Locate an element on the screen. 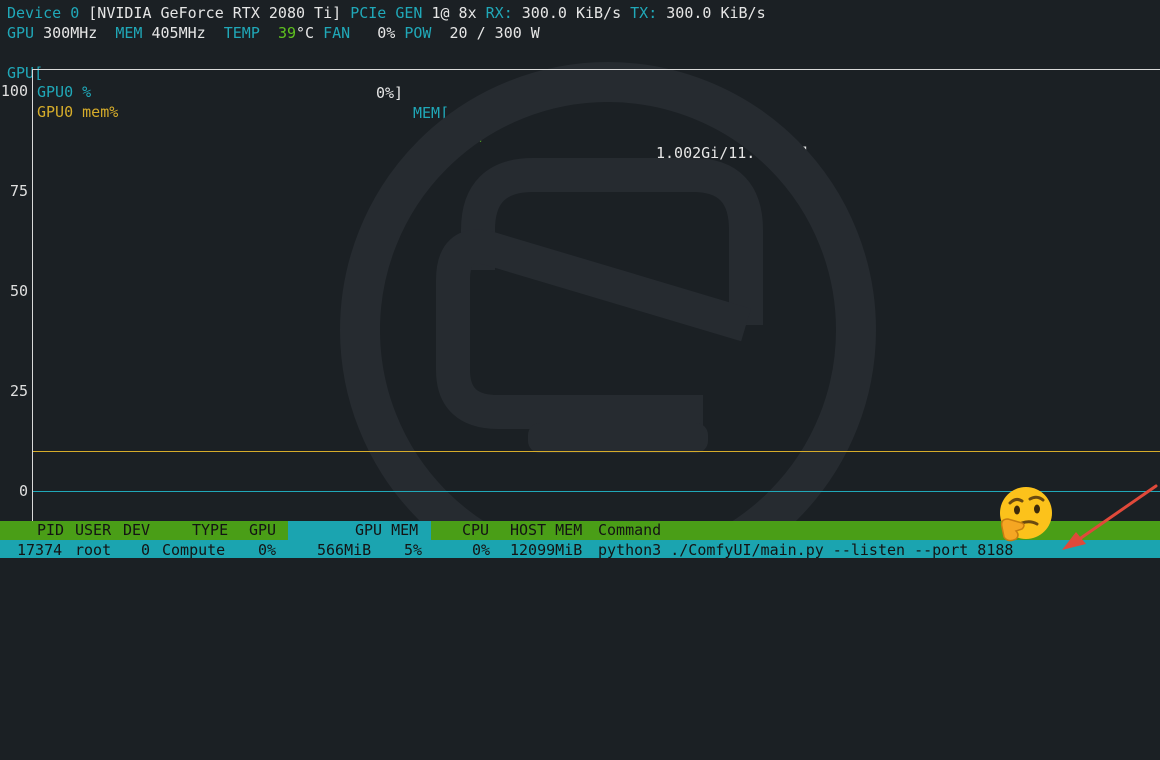 The width and height of the screenshot is (1160, 760). cell-gpu-mem-pct: 5% is located at coordinates (413, 550).